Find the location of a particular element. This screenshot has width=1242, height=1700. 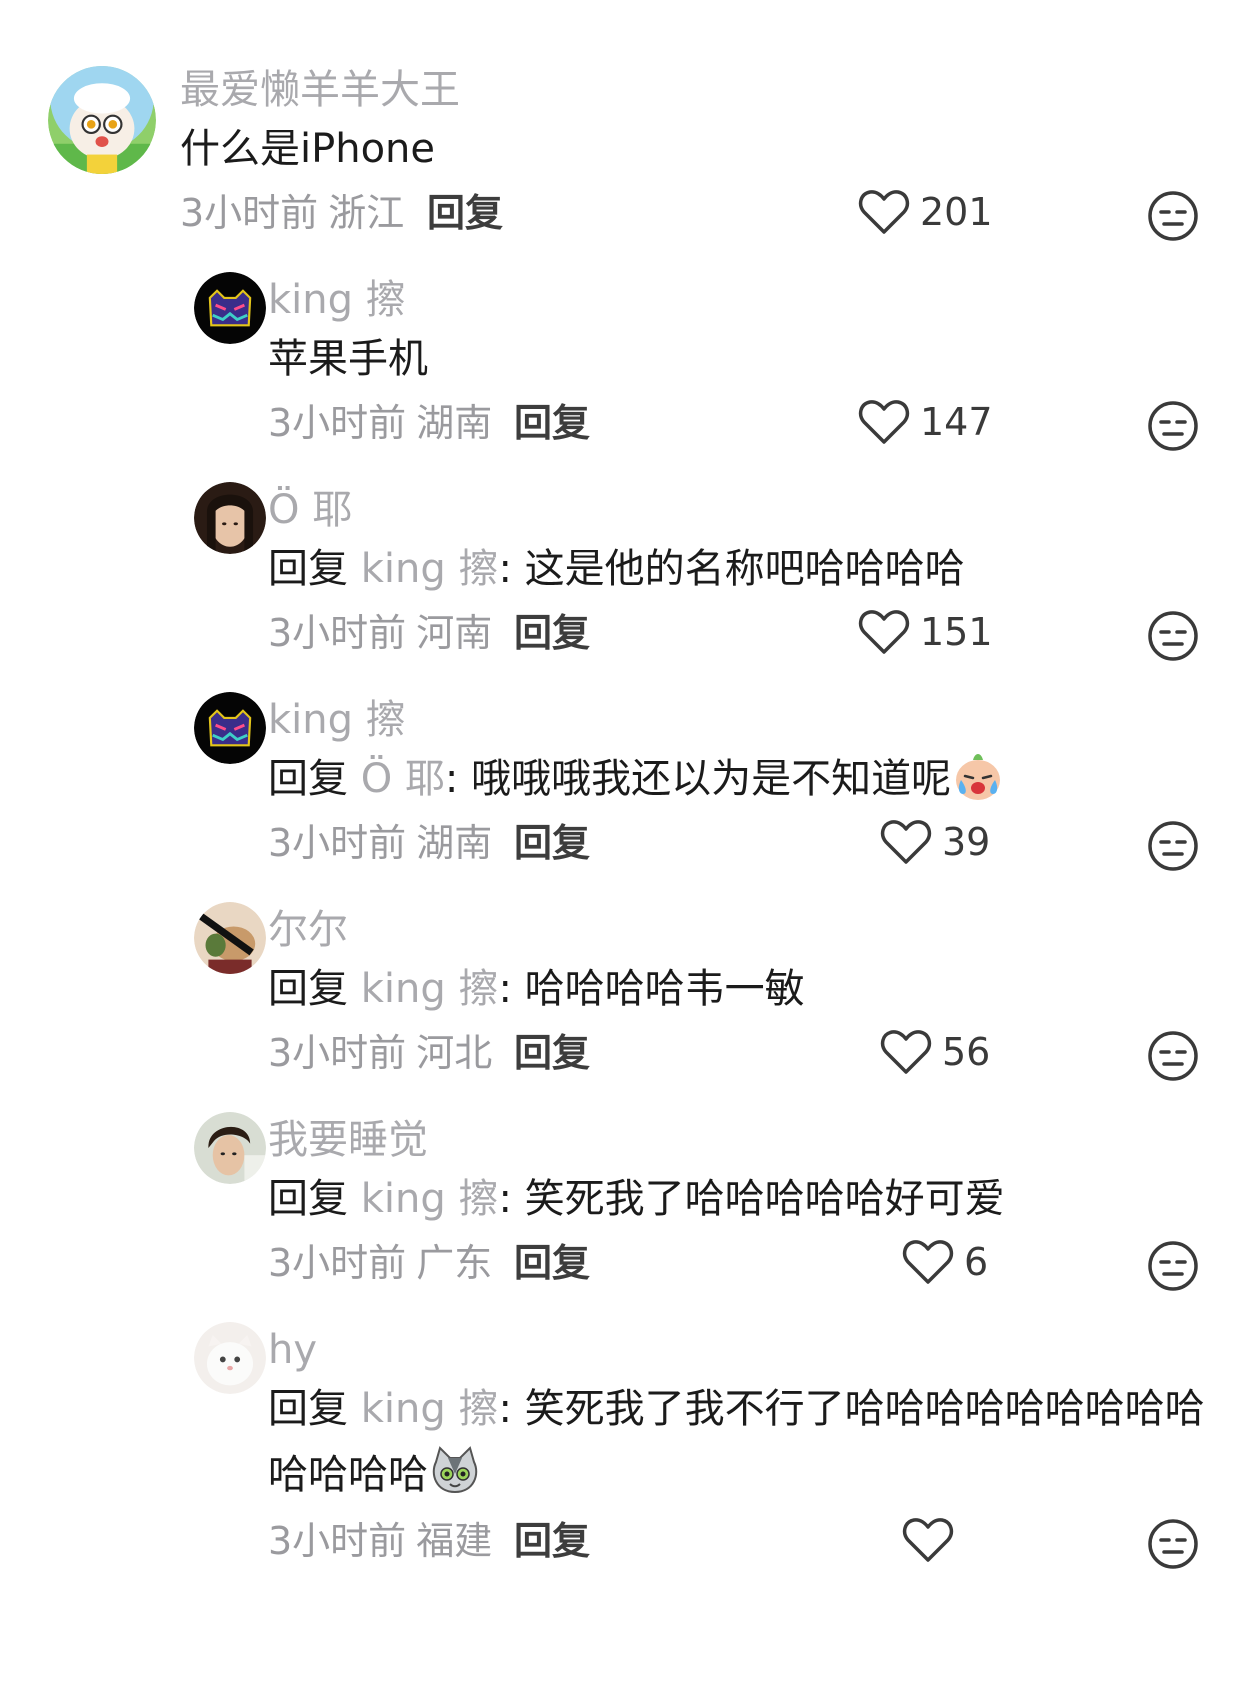

comment-body: : 这是他的名称吧哈哈哈哈 is located at coordinates (731, 569).